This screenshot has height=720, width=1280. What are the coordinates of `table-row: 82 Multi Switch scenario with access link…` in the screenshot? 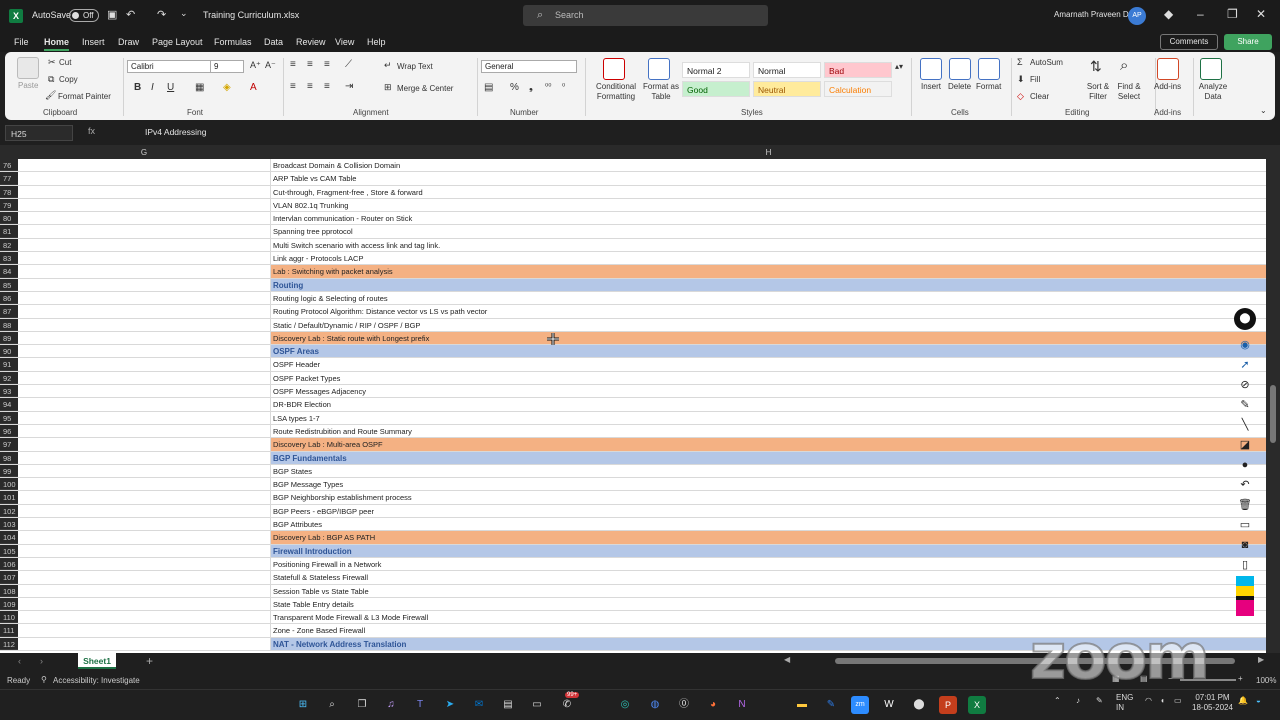 It's located at (633, 245).